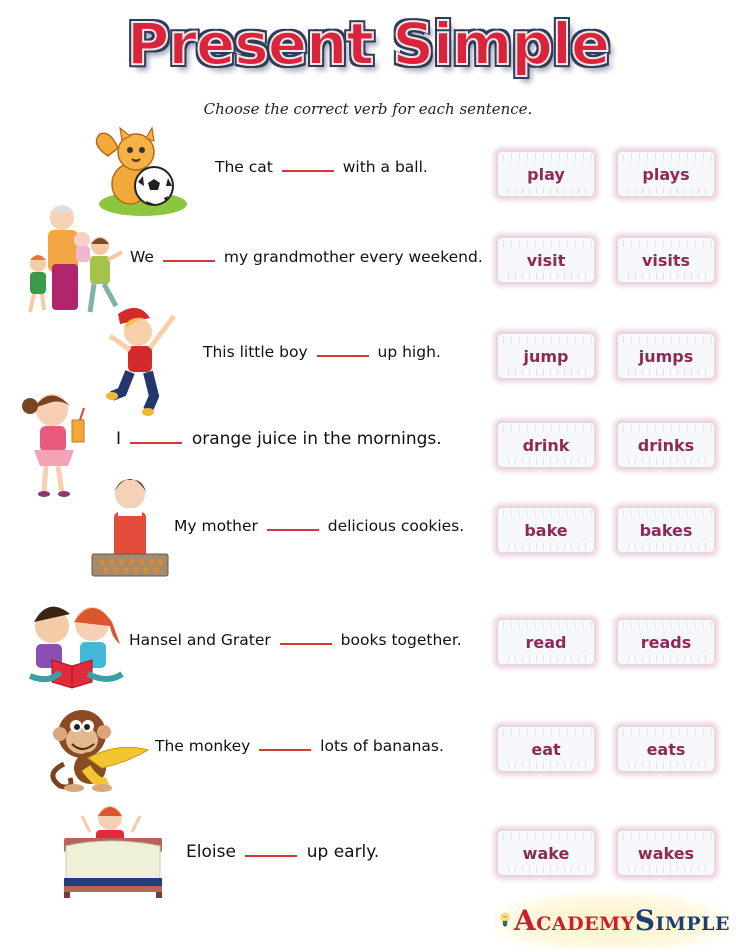  Describe the element at coordinates (645, 920) in the screenshot. I see `logo-initial-s: S` at that location.